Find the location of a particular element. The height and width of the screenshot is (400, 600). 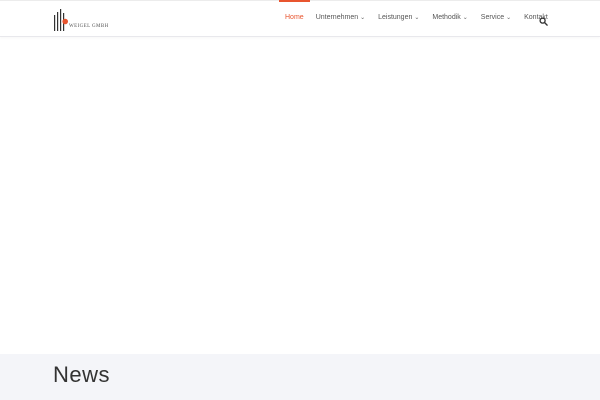

nav-item-home: Home is located at coordinates (294, 18).